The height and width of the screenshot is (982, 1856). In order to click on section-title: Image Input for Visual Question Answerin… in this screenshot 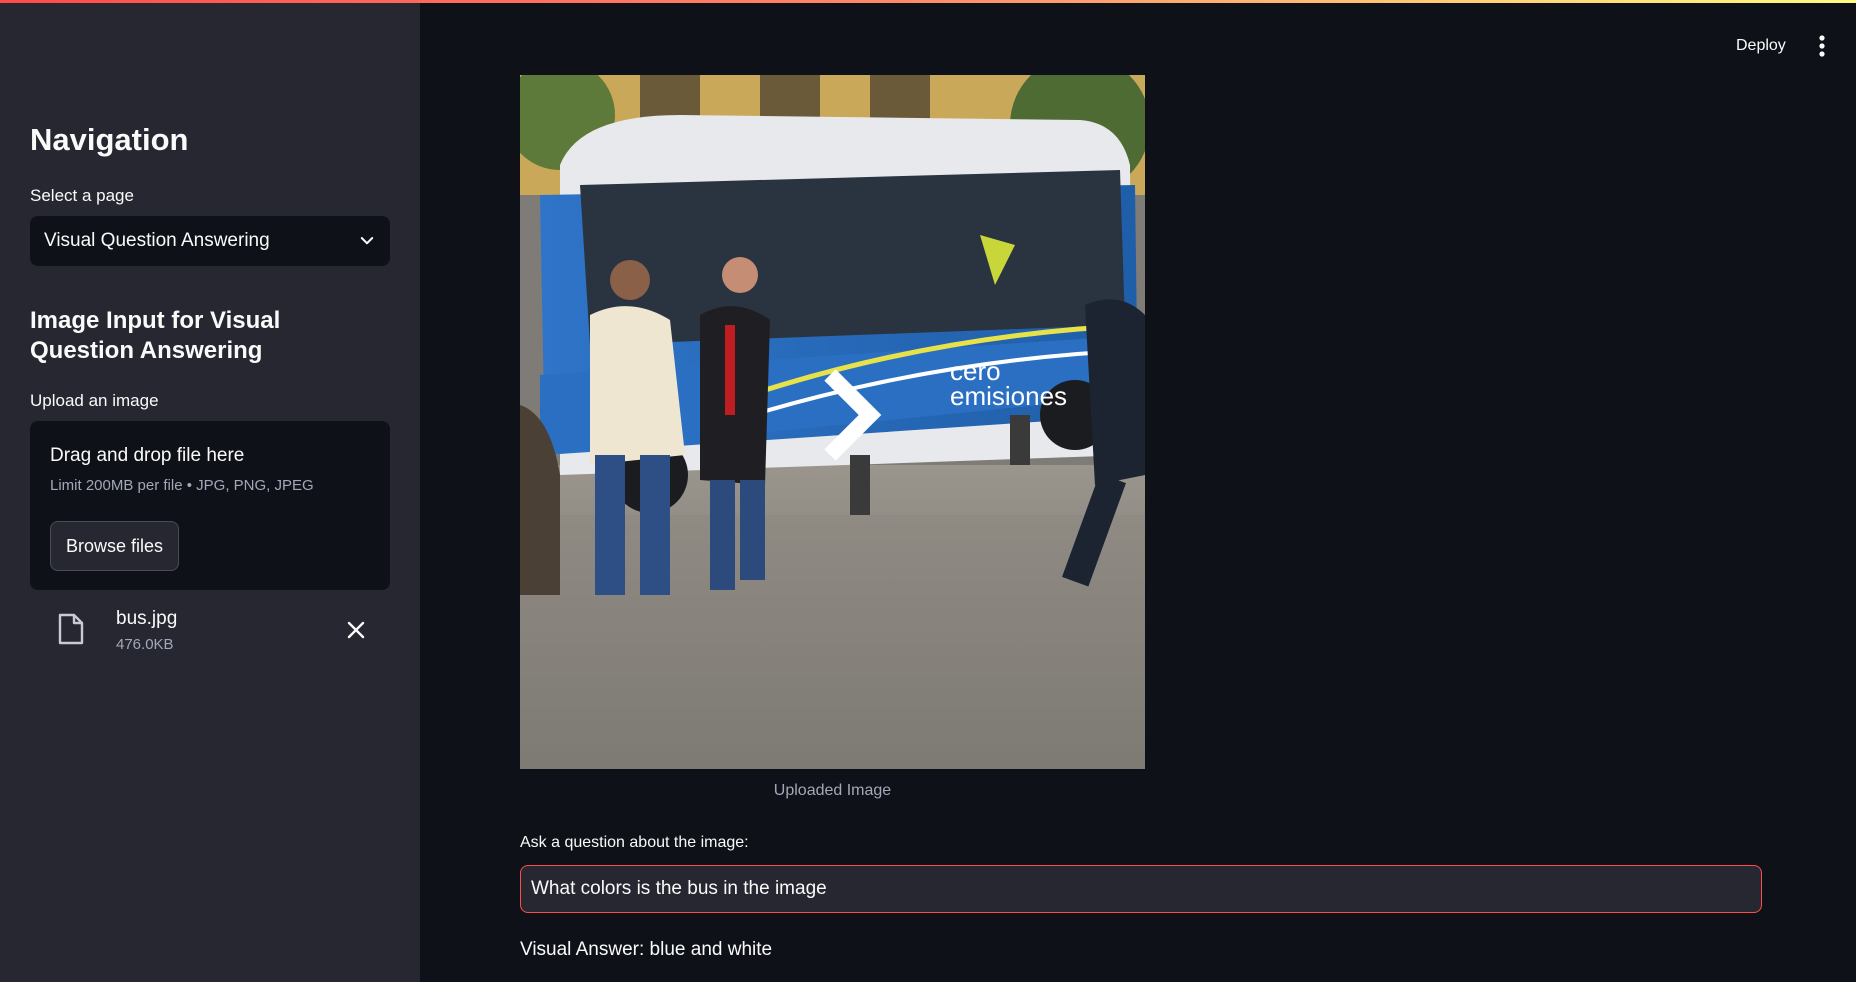, I will do `click(155, 335)`.